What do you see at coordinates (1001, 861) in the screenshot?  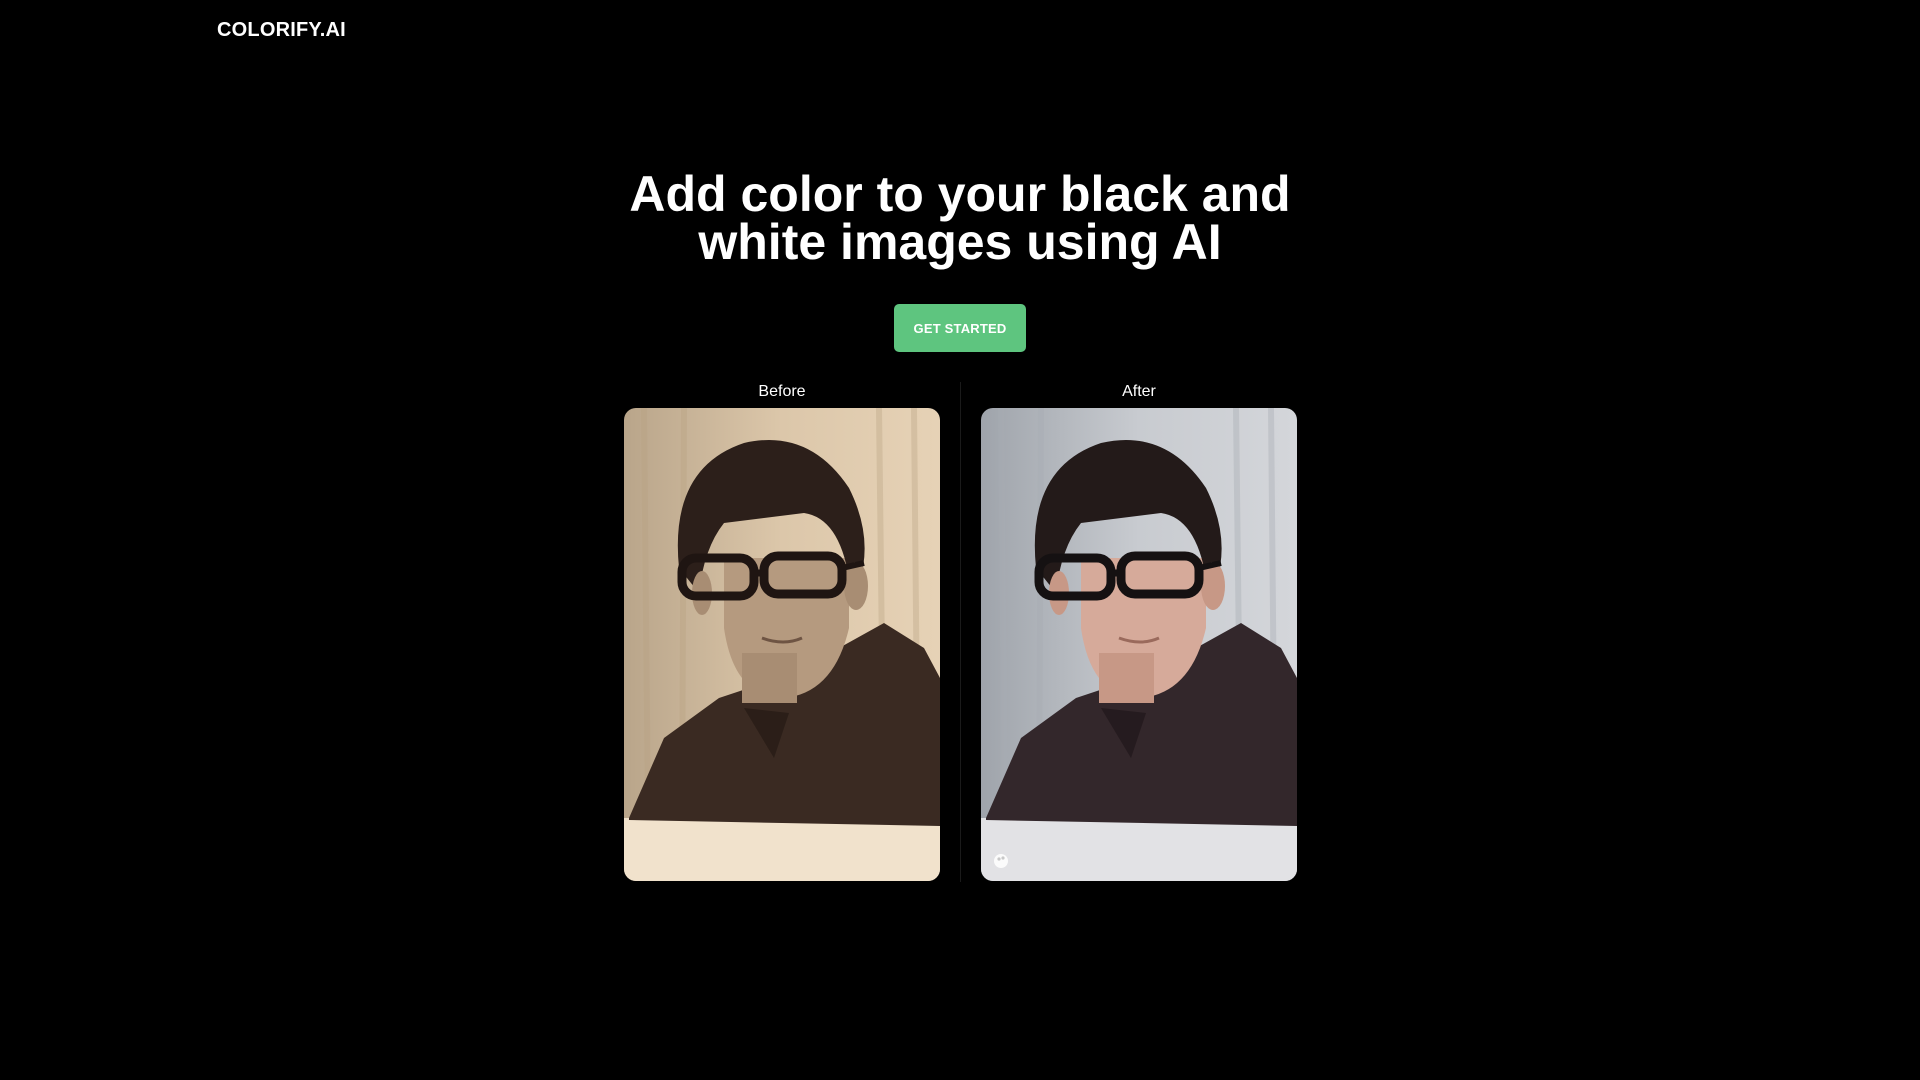 I see `palette-icon` at bounding box center [1001, 861].